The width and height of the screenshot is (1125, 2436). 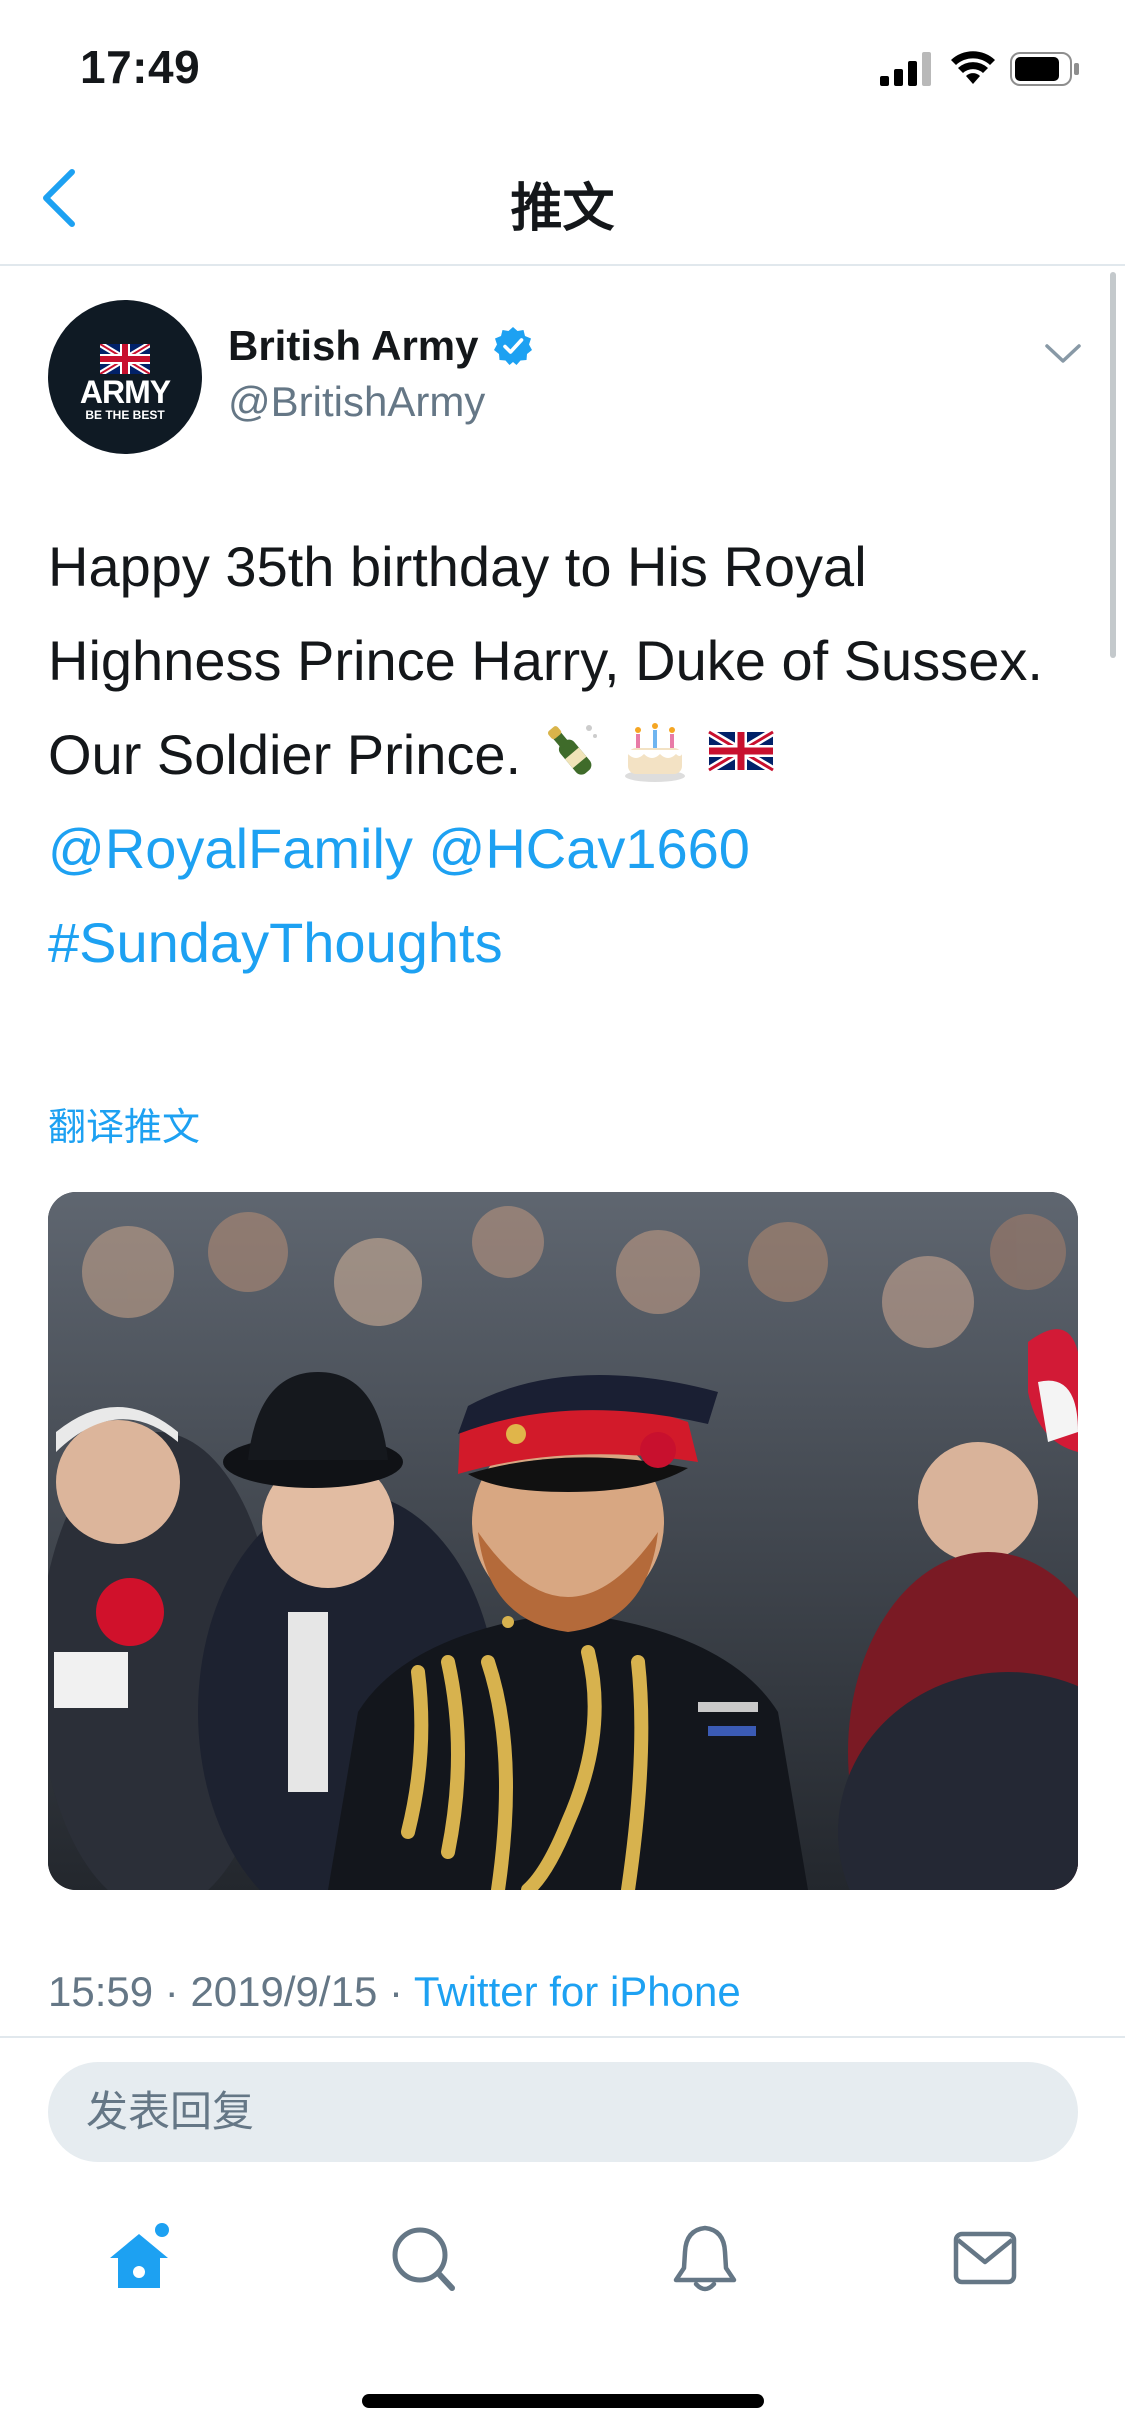 What do you see at coordinates (101, 1991) in the screenshot?
I see `tweet-time: 15:59` at bounding box center [101, 1991].